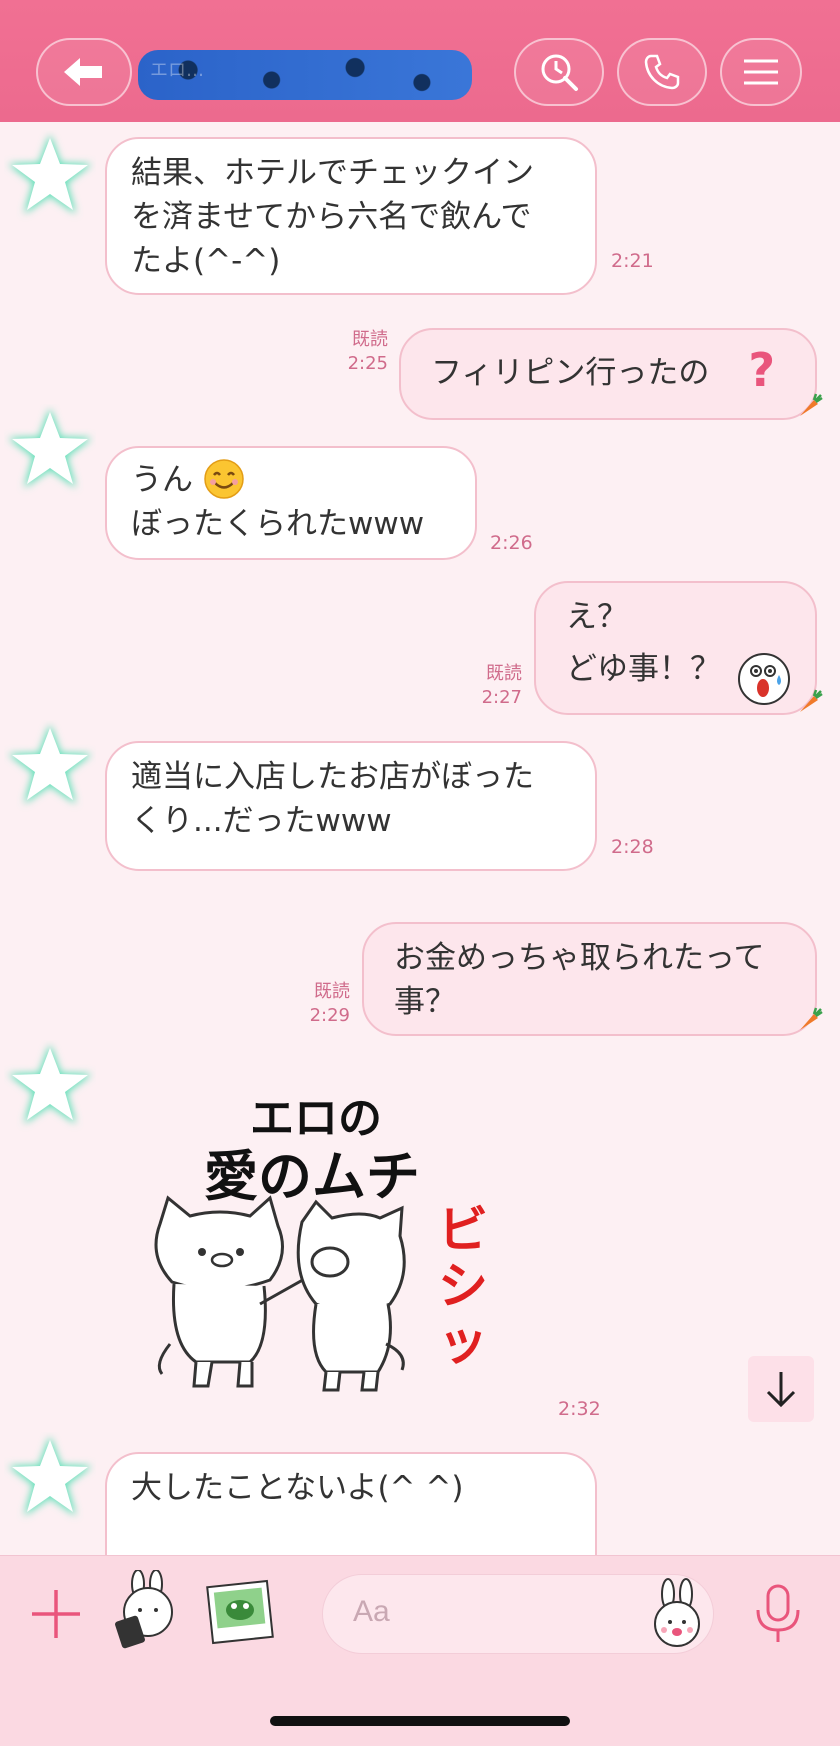  I want to click on message-bubble-right: フィリピン行ったの ?, so click(608, 374).